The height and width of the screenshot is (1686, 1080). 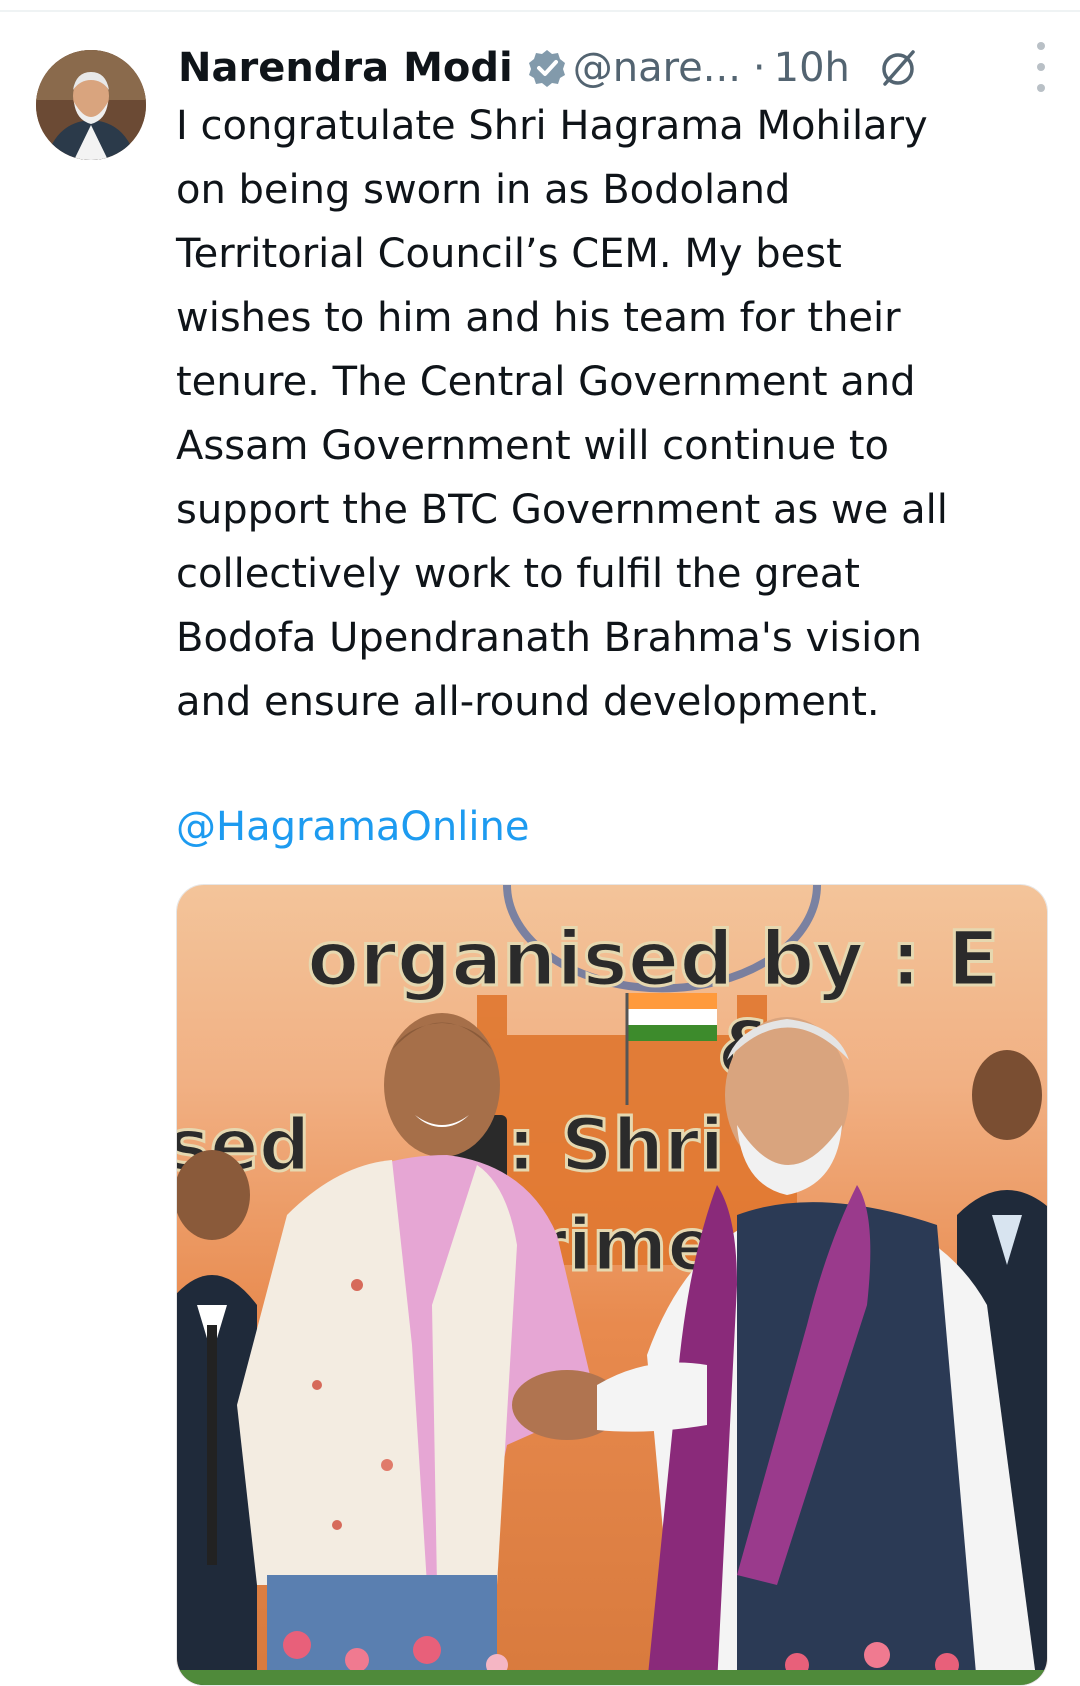 I want to click on timestamp: 10h, so click(x=812, y=68).